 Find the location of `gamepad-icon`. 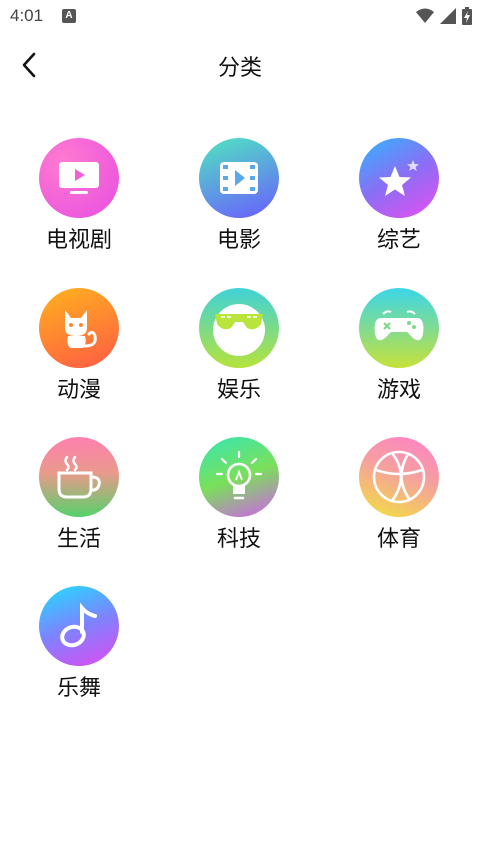

gamepad-icon is located at coordinates (399, 325).